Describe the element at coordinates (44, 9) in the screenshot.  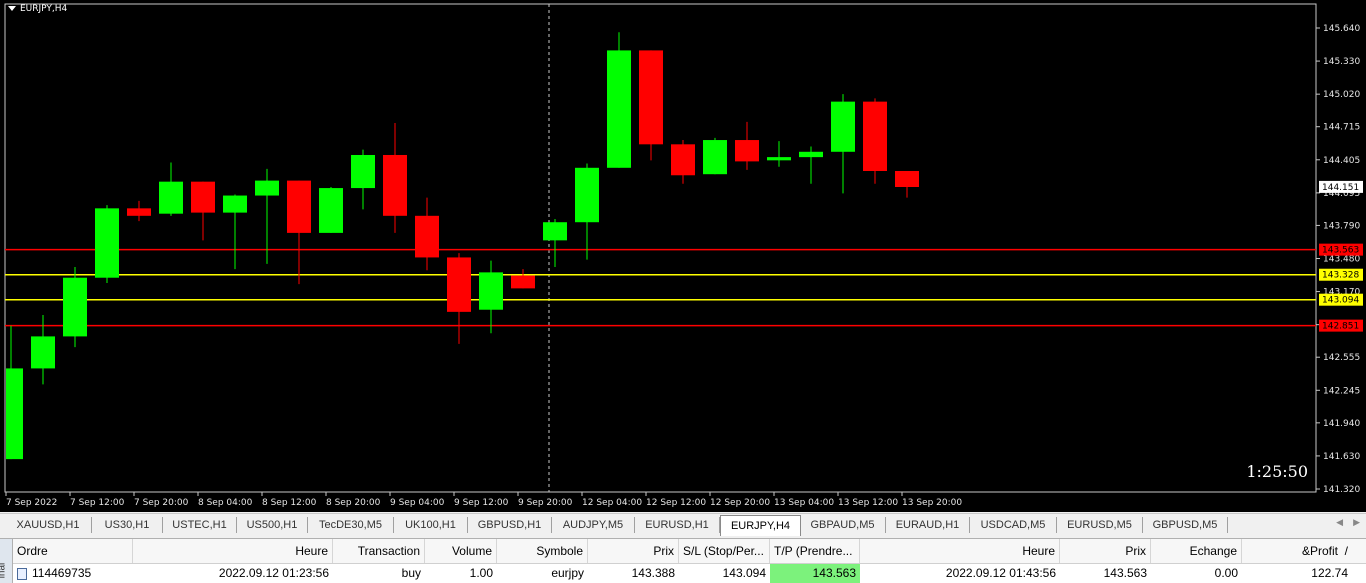
I see `chart-symbol-text: EURJPY,H4` at that location.